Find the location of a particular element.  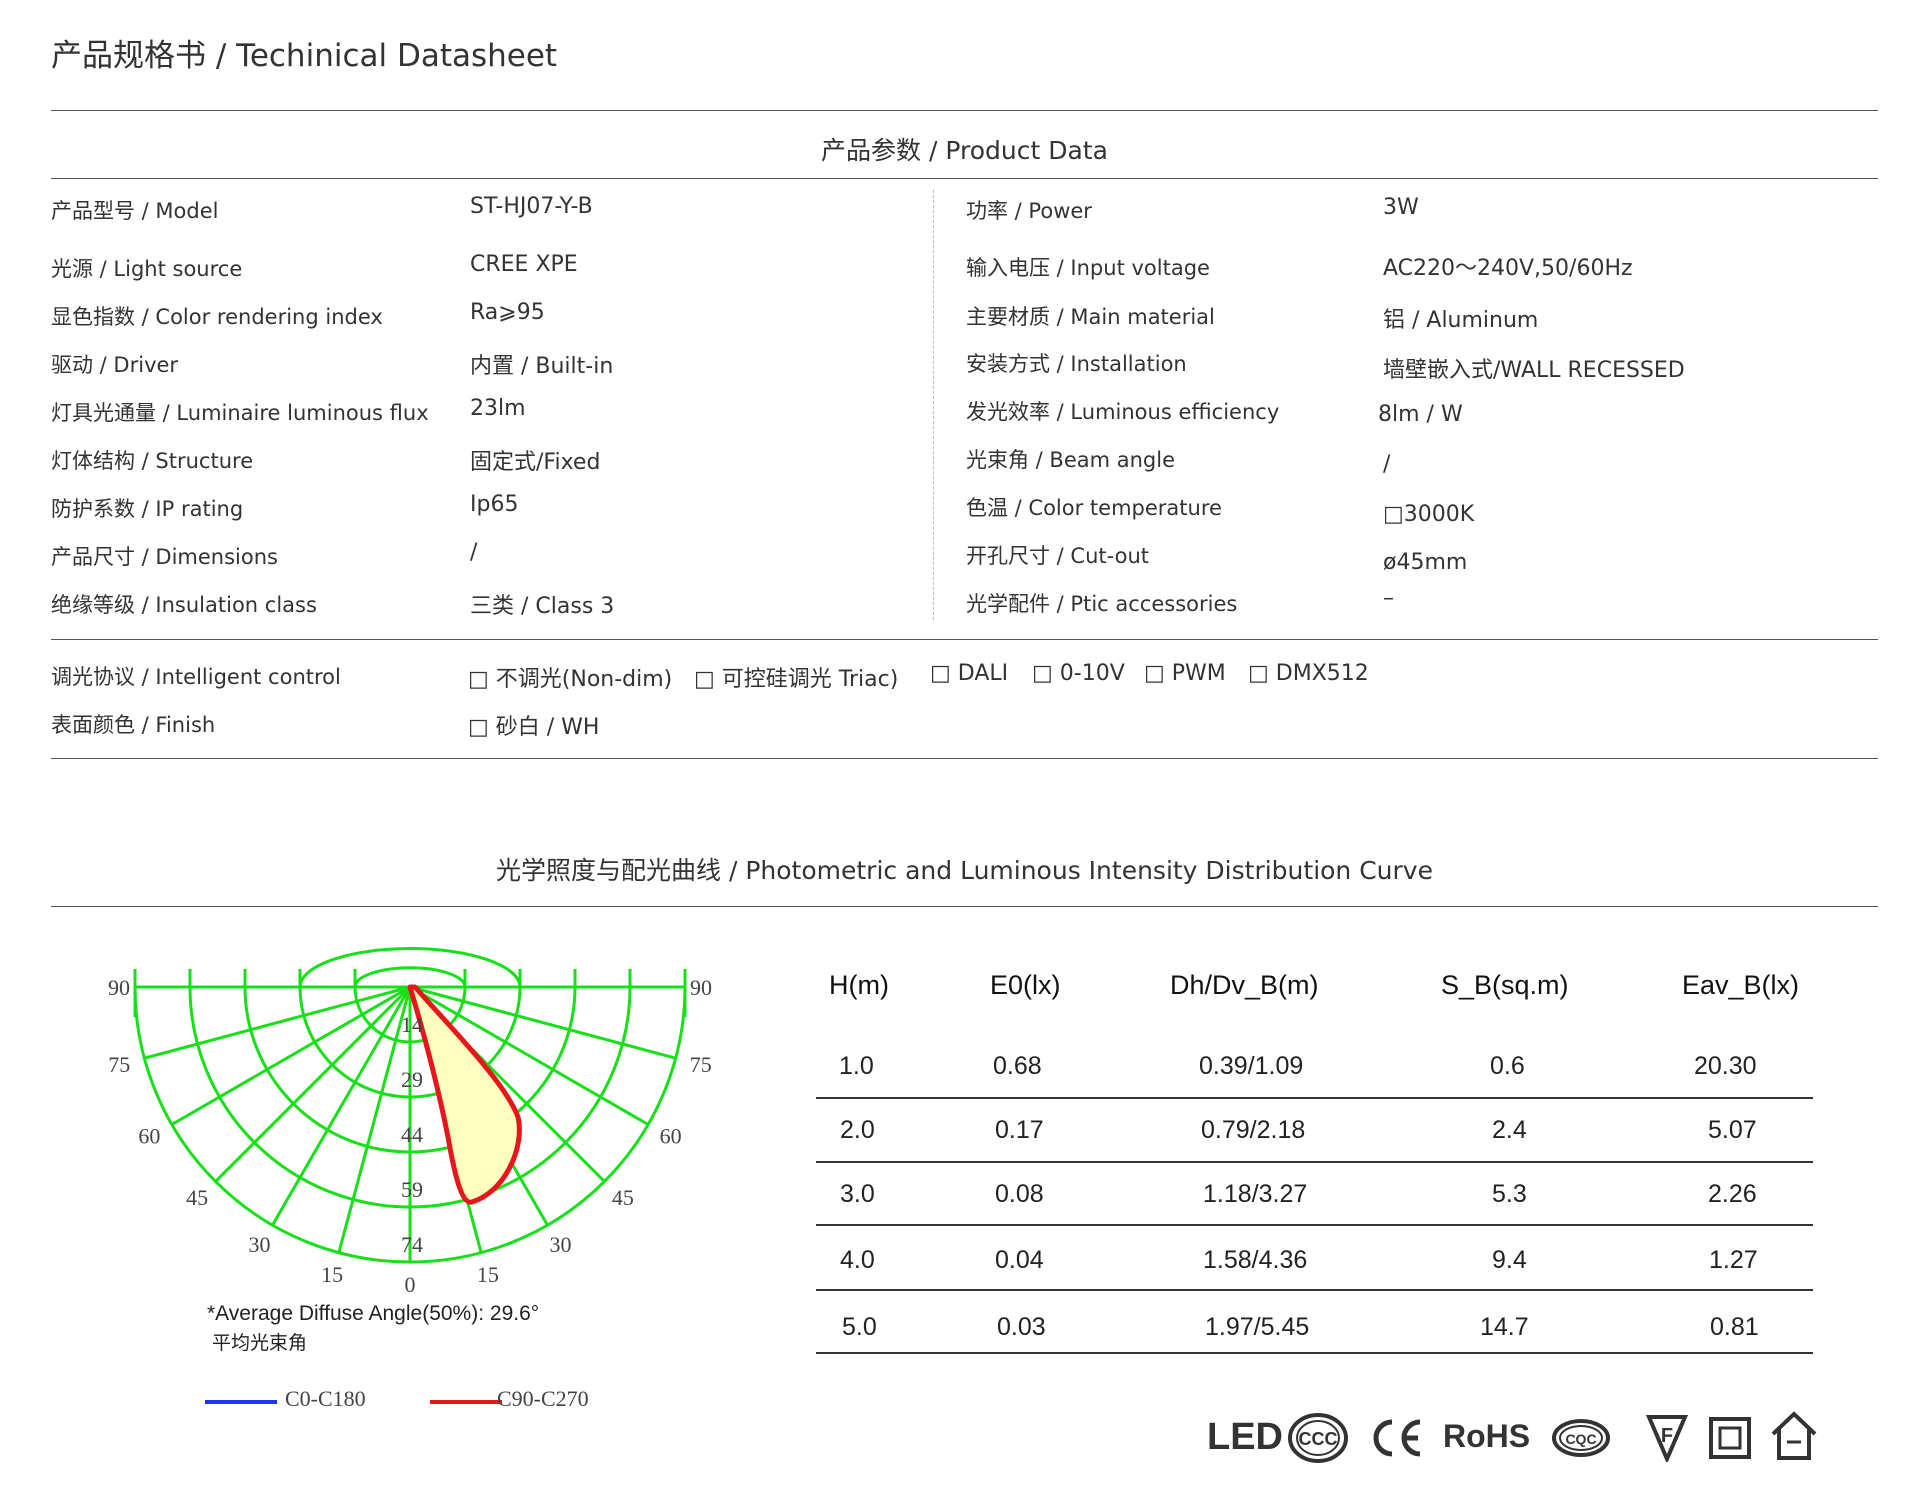

f-mark-icon: F is located at coordinates (1667, 1438).